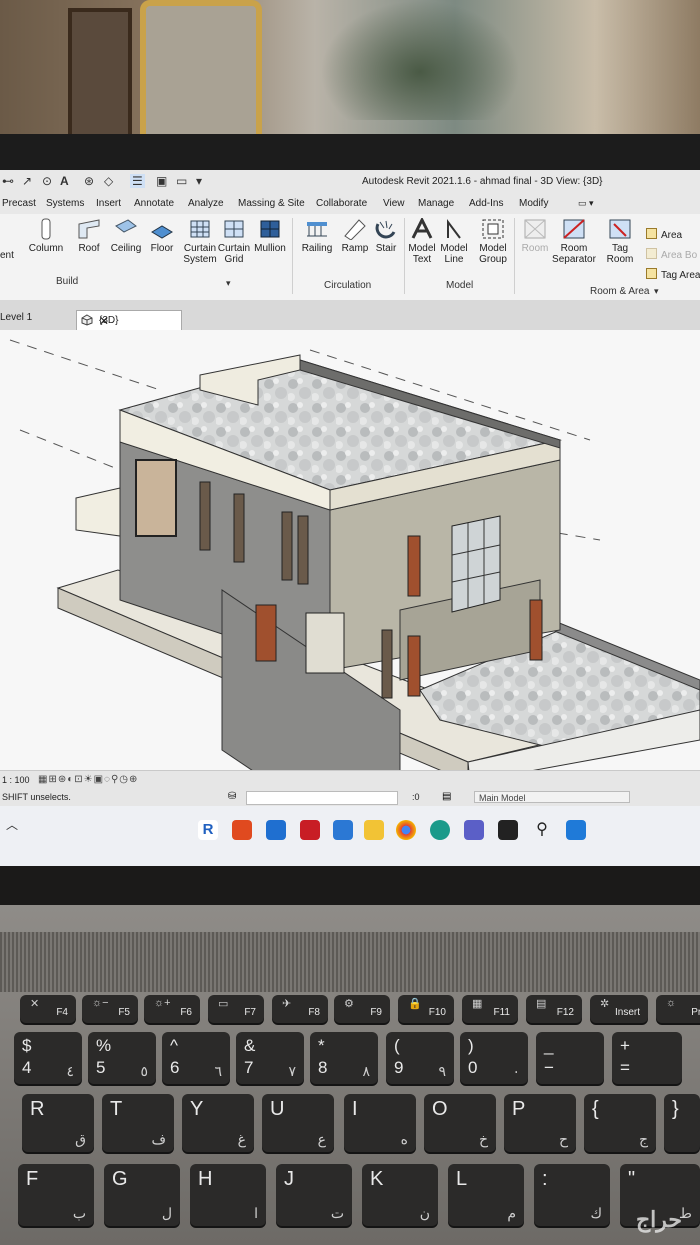  Describe the element at coordinates (110, 1009) in the screenshot. I see `key-f5: ☼− F5` at that location.